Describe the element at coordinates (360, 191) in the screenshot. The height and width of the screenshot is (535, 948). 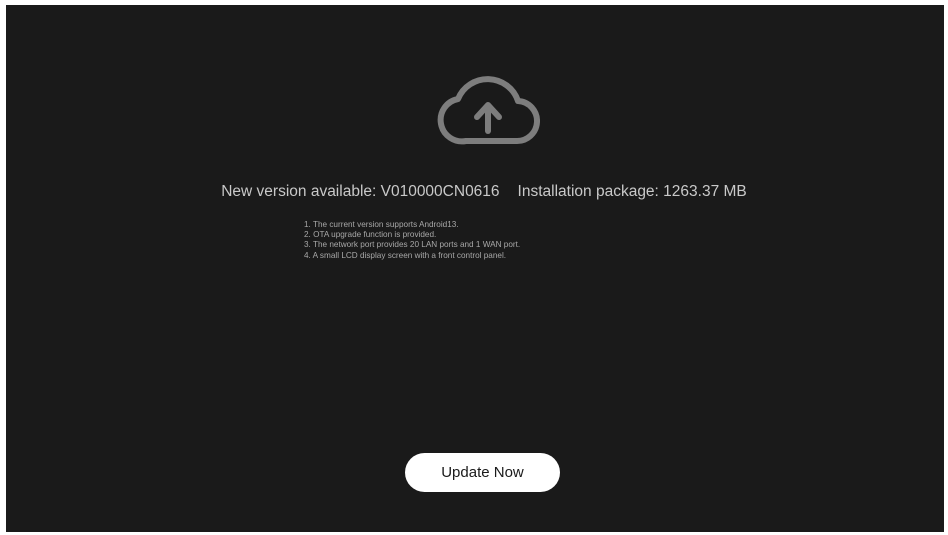
I see `new-version-text: New version available: V010000CN0616` at that location.